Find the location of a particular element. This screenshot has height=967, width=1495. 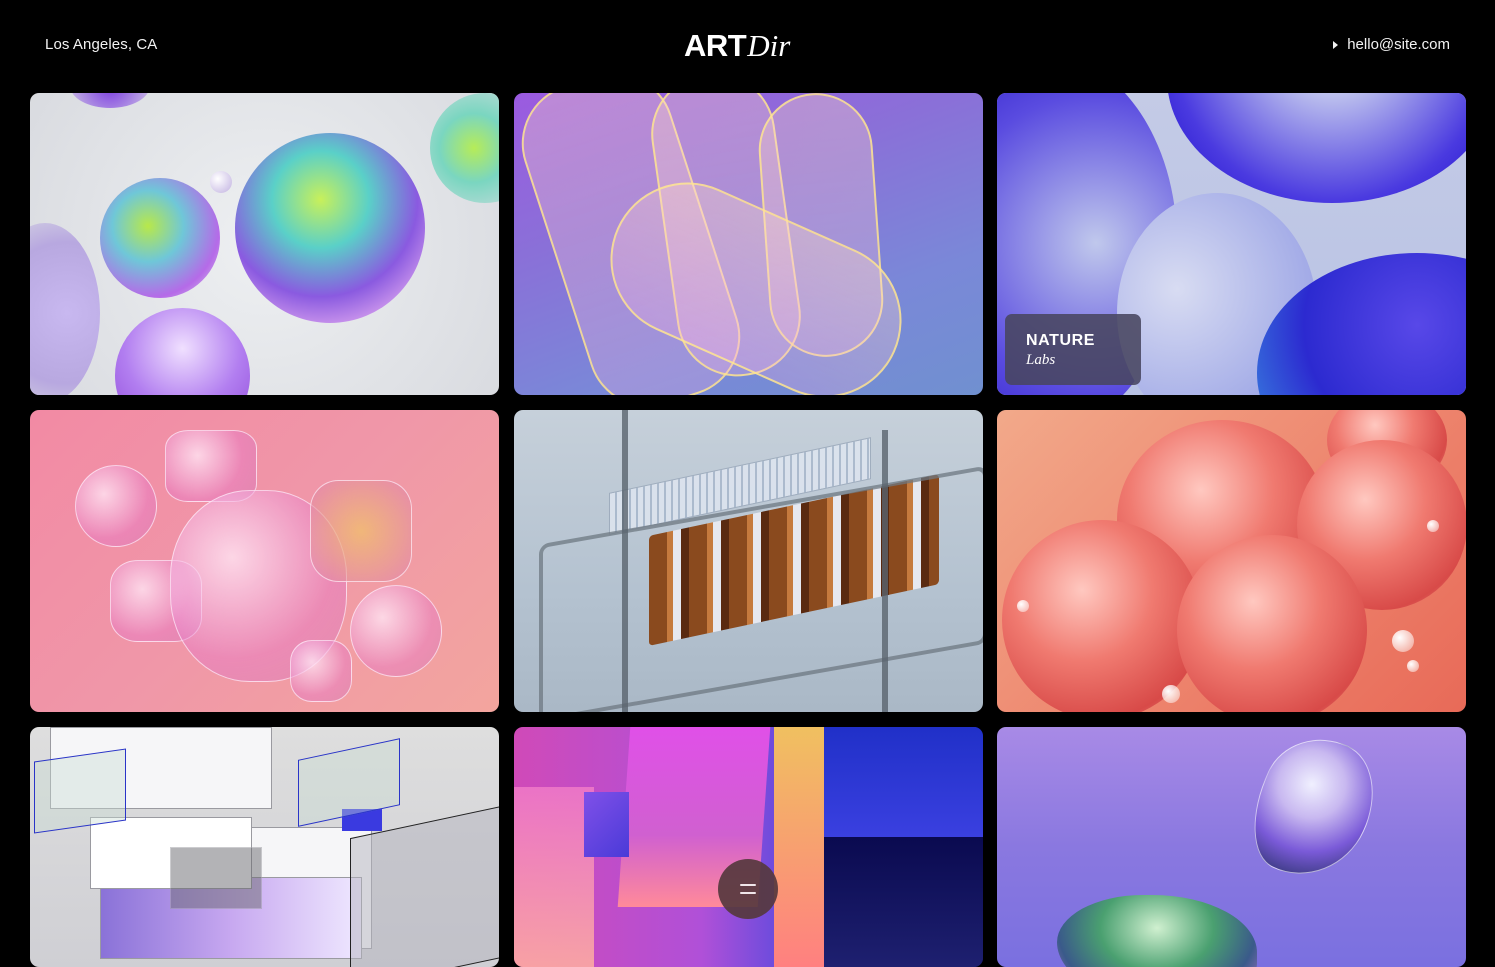

contact-email-link: hello@site.com is located at coordinates (1391, 44).